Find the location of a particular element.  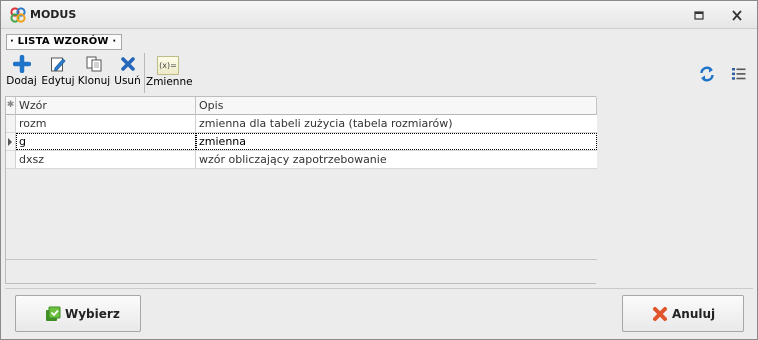

variables-button-label: Zmienne is located at coordinates (169, 82).